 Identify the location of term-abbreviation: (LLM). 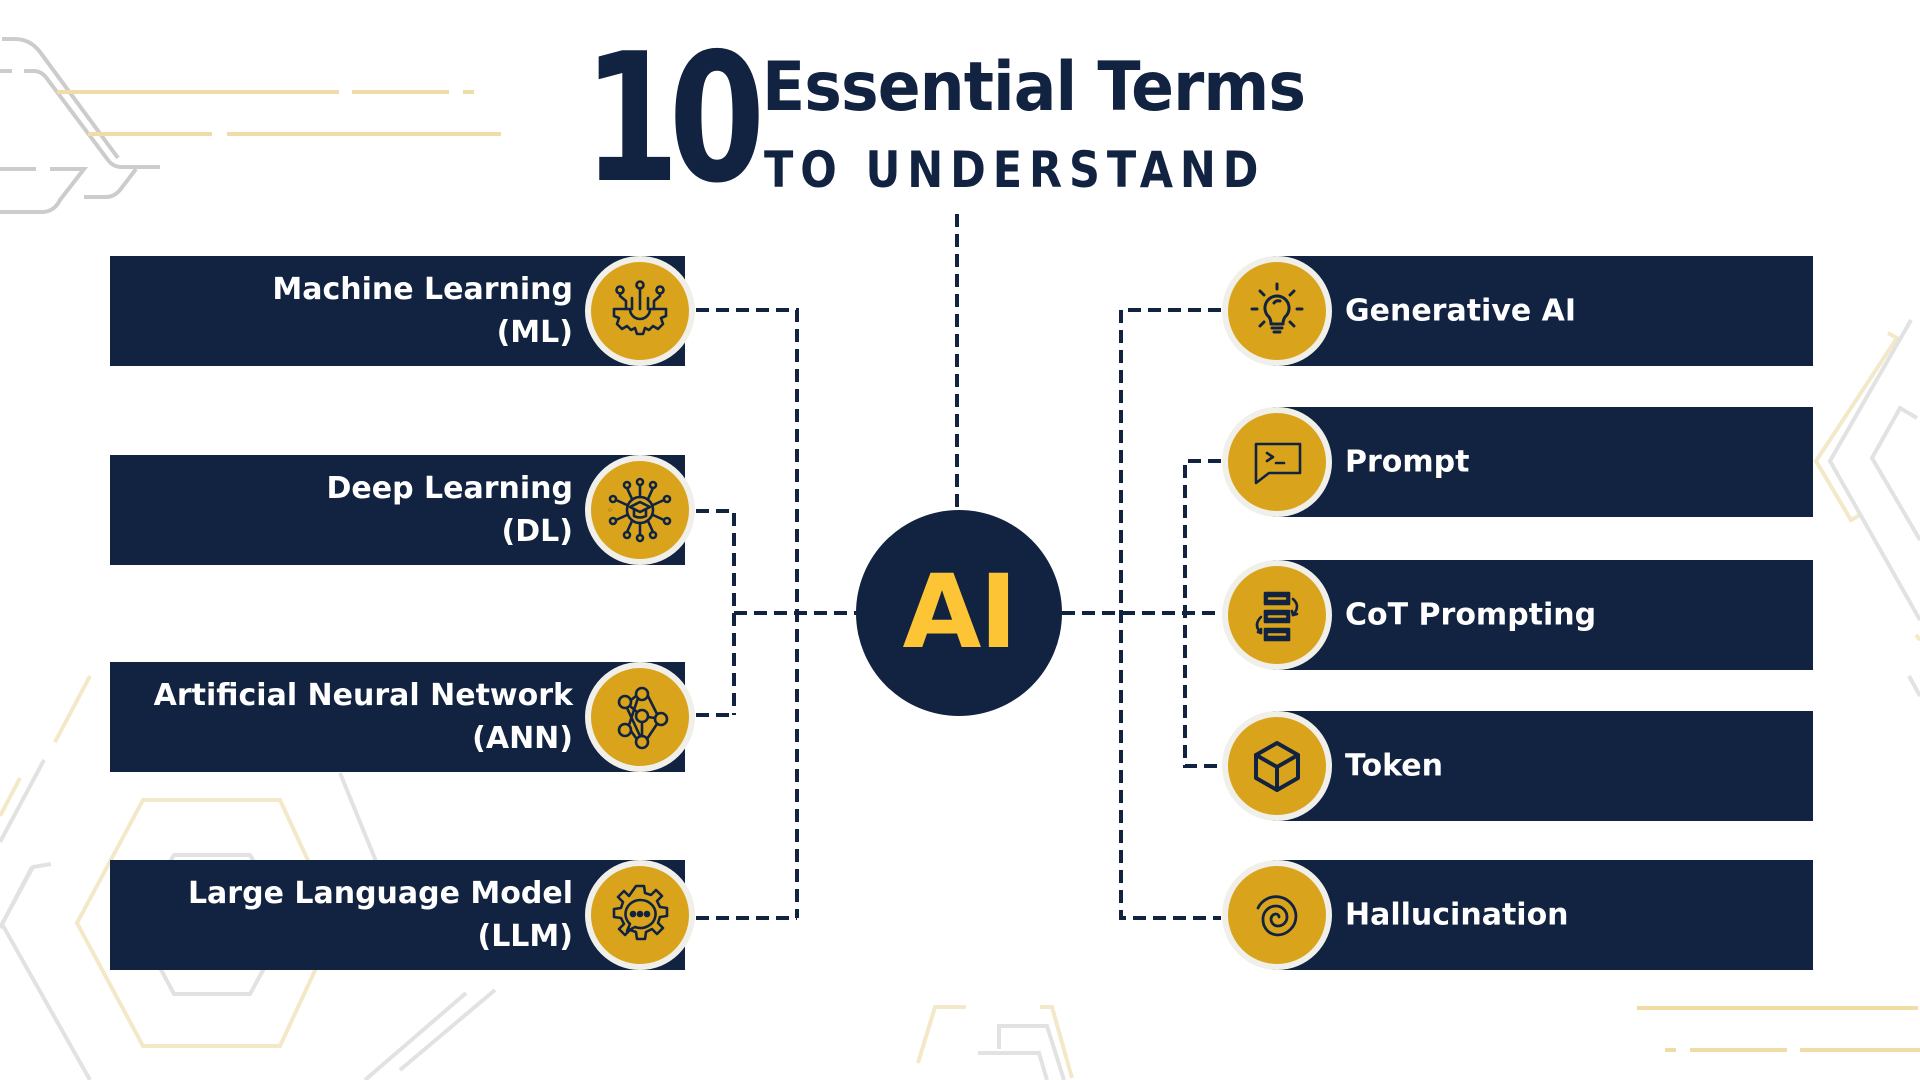
(525, 936).